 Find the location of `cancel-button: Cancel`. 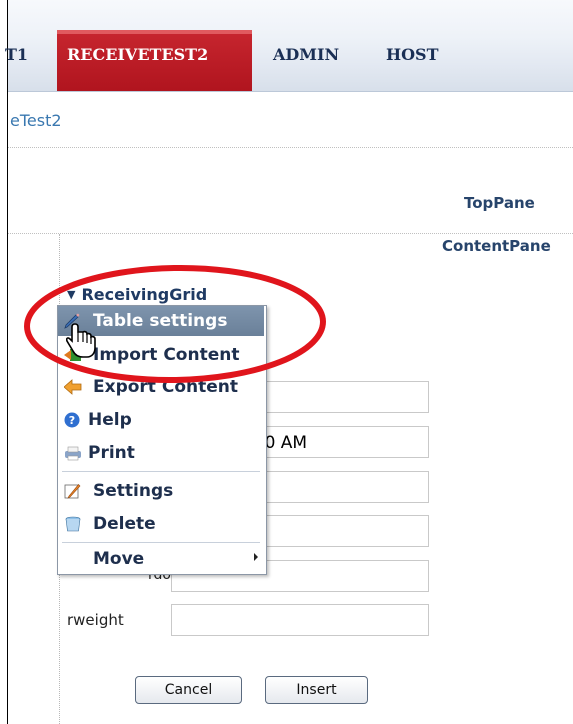

cancel-button: Cancel is located at coordinates (188, 690).